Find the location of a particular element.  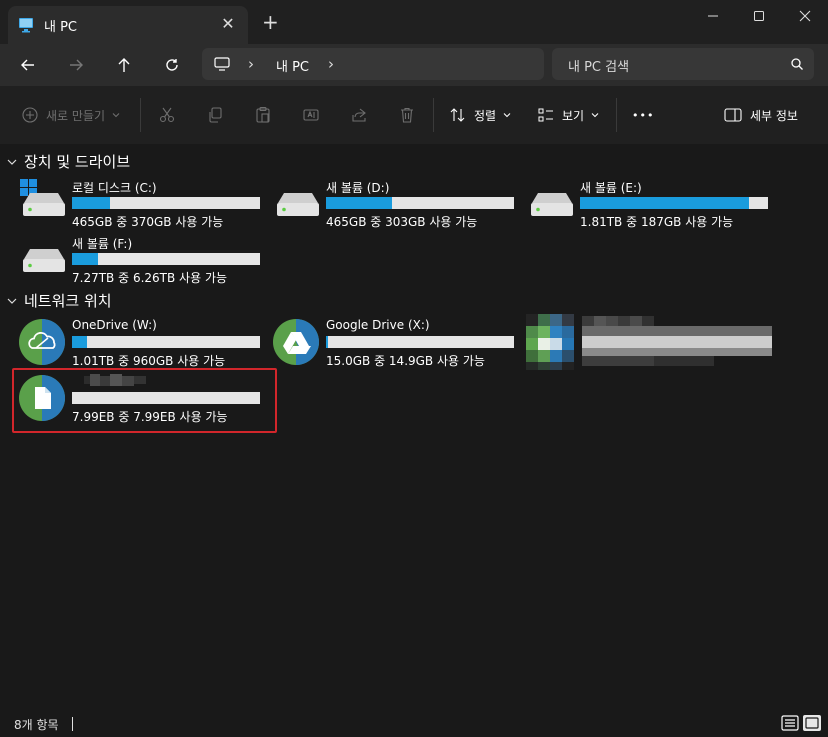

share-button is located at coordinates (359, 115).